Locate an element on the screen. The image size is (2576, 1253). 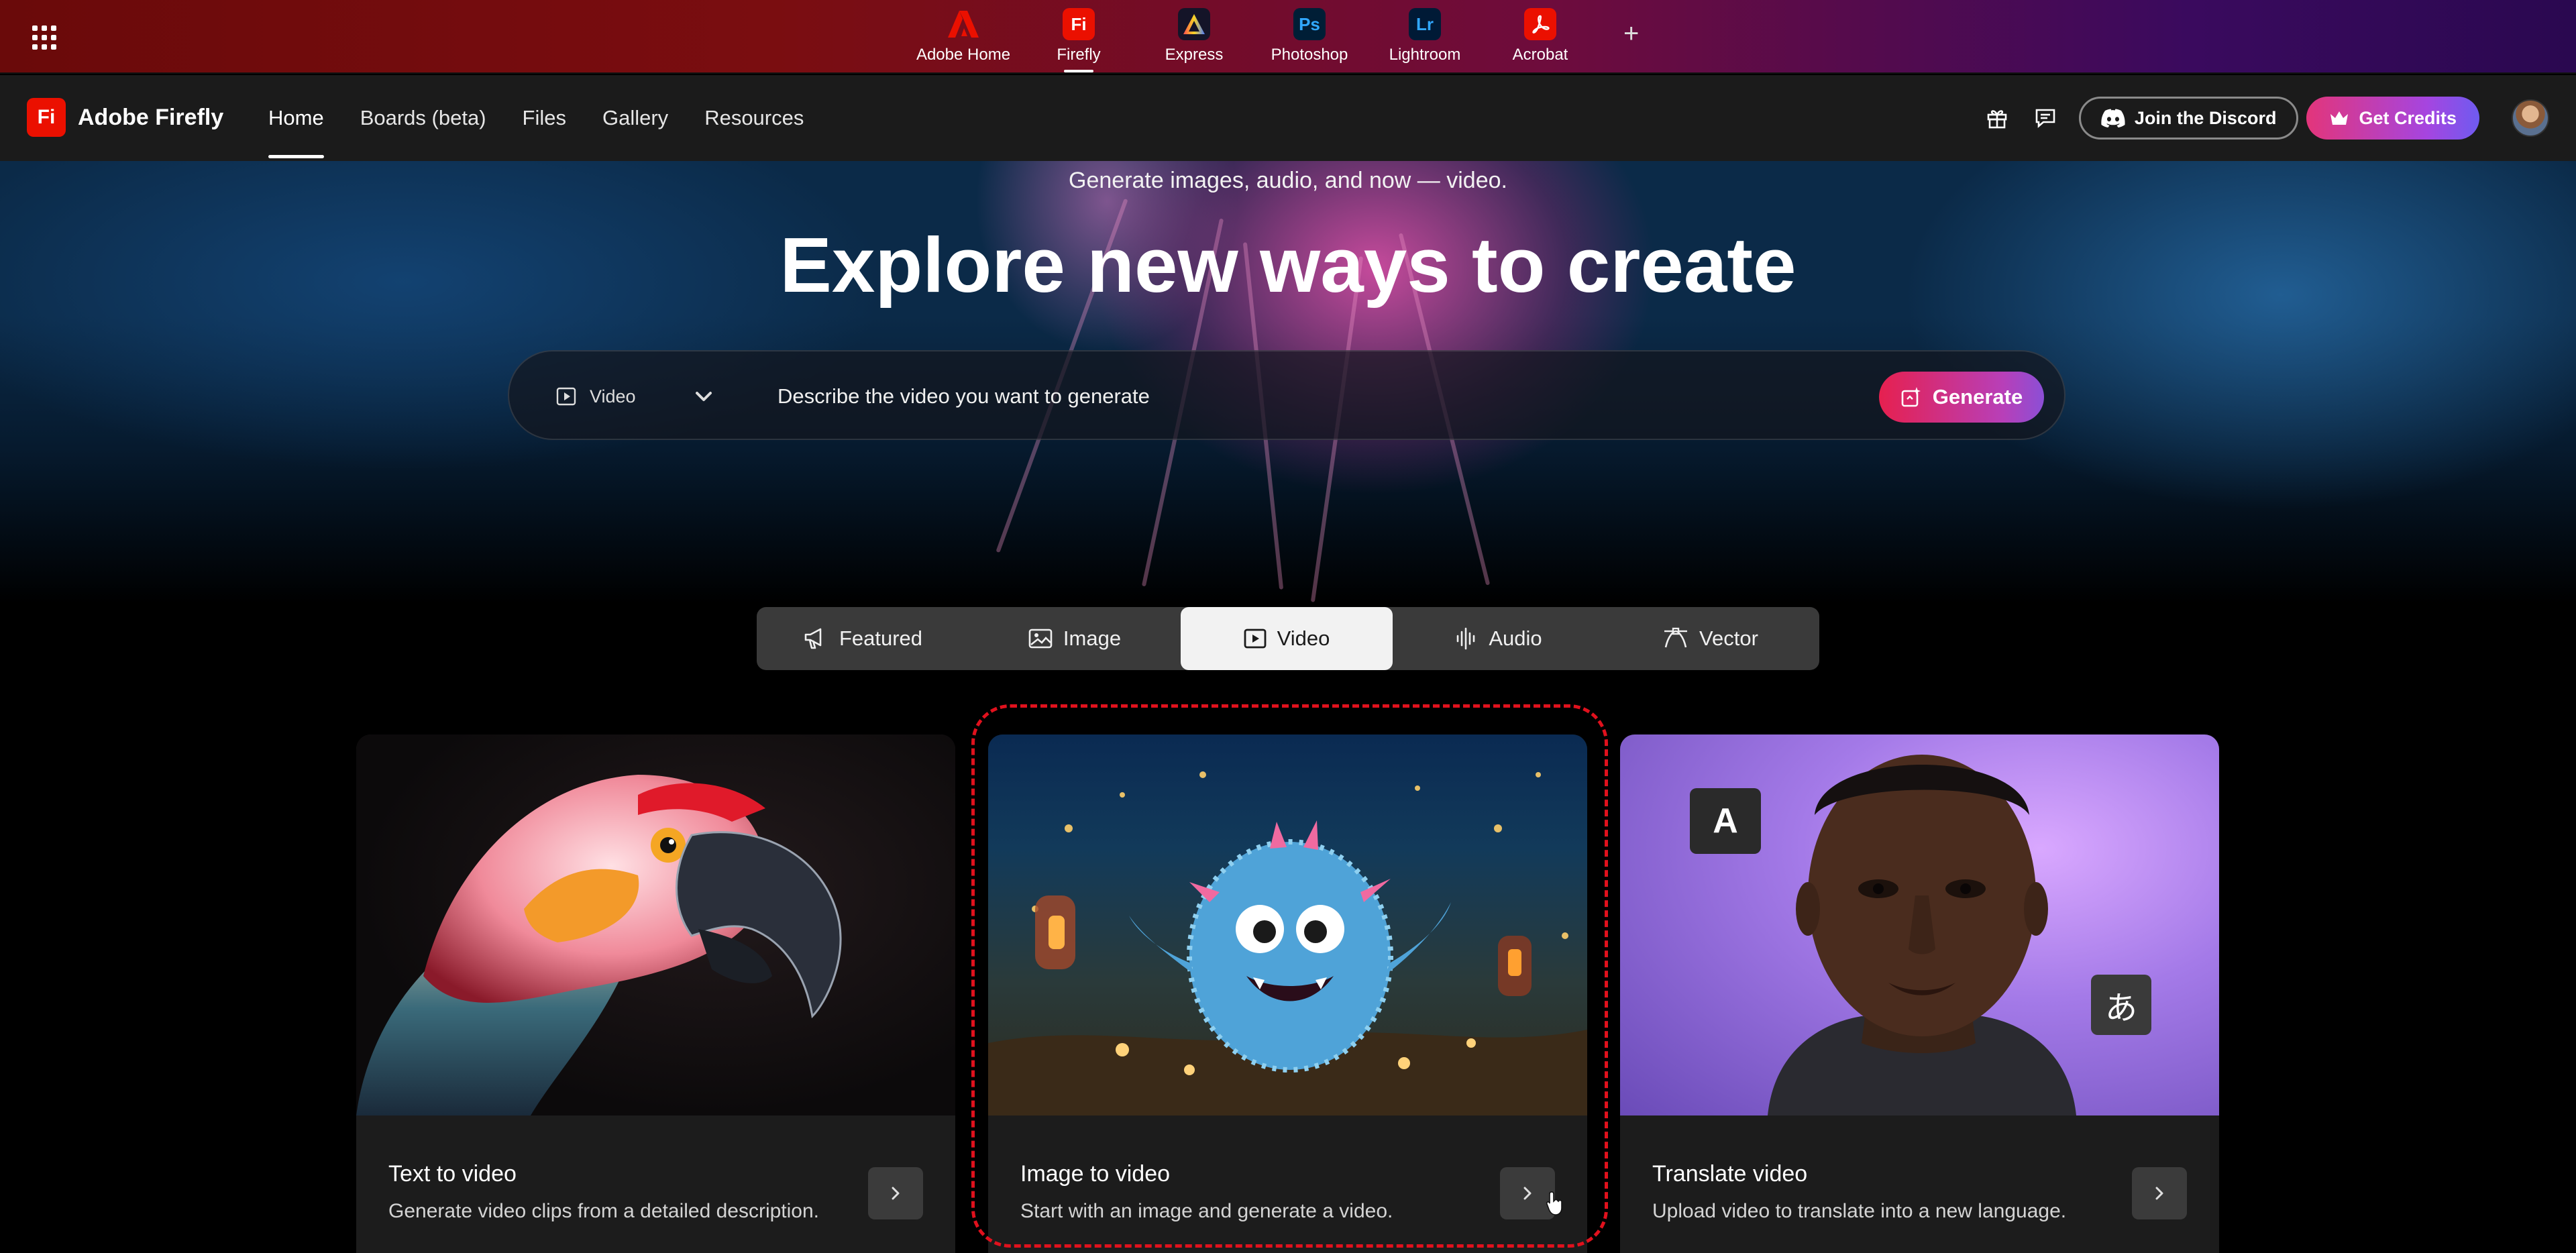
tab-label: Video is located at coordinates (1303, 638).